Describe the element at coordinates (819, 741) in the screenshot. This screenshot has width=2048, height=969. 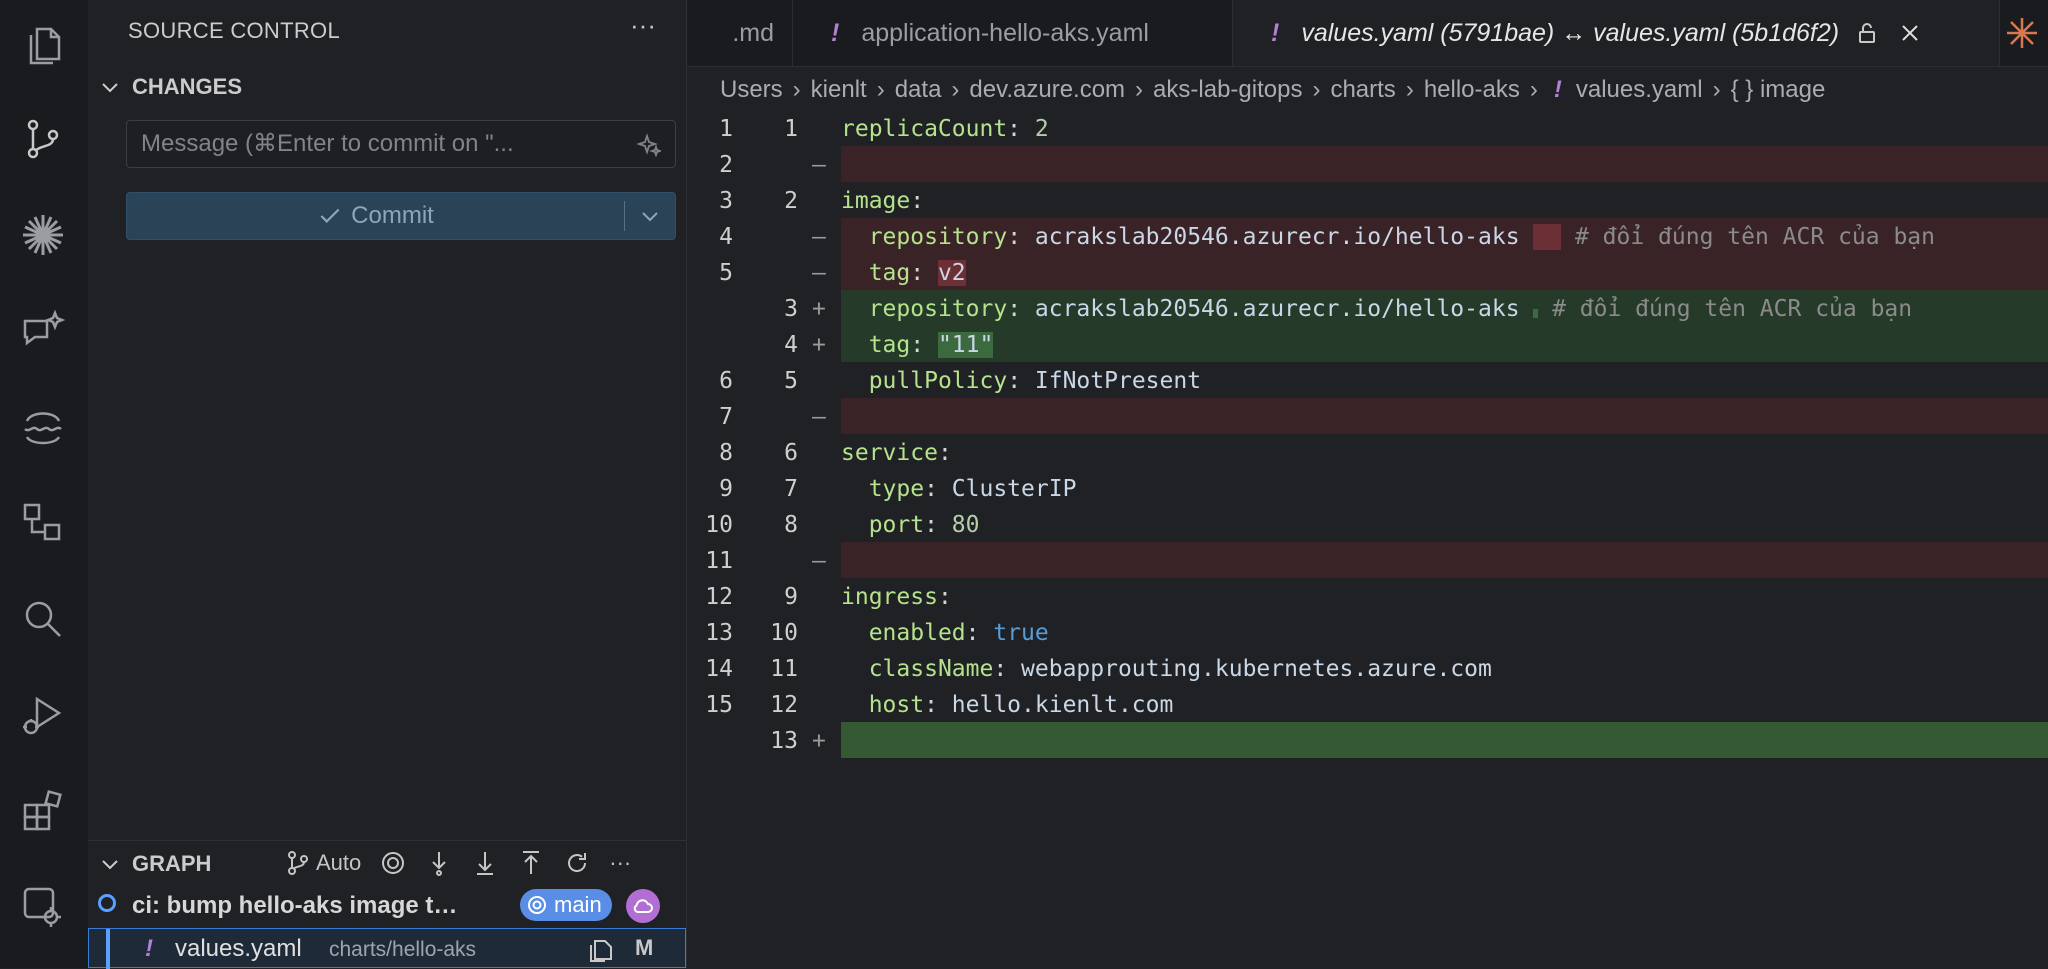
I see `added-marker: +` at that location.